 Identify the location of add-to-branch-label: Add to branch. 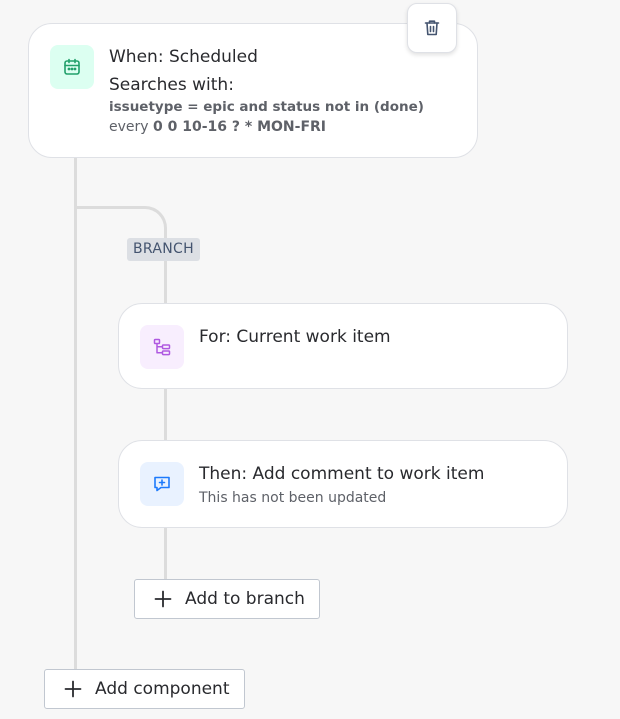
(245, 599).